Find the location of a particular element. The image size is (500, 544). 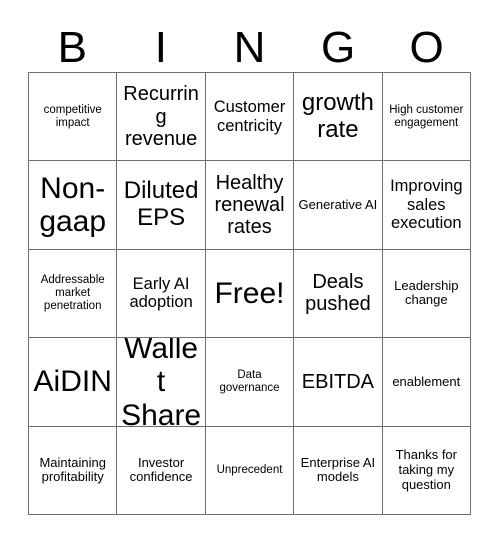

bingo-cell: Diluted EPS is located at coordinates (161, 205).